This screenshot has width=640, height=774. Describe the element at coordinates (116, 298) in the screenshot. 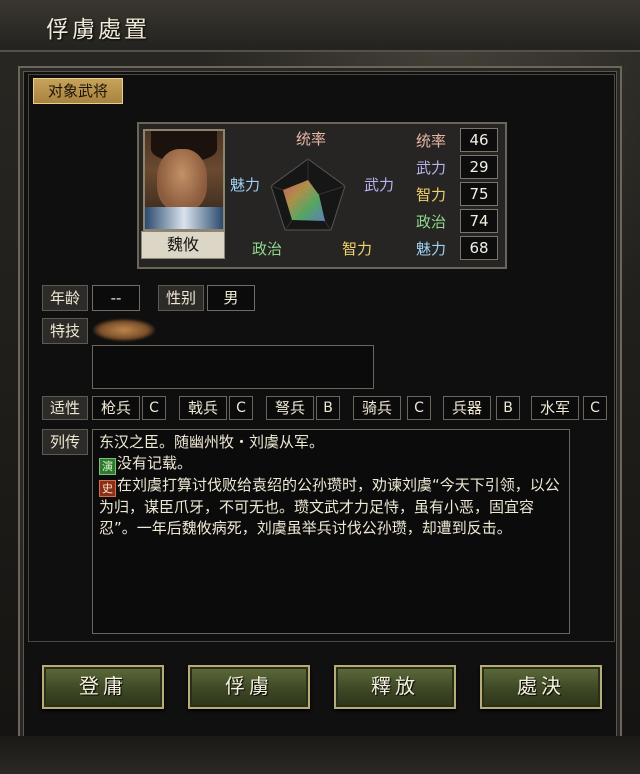

I see `age-value: --` at that location.